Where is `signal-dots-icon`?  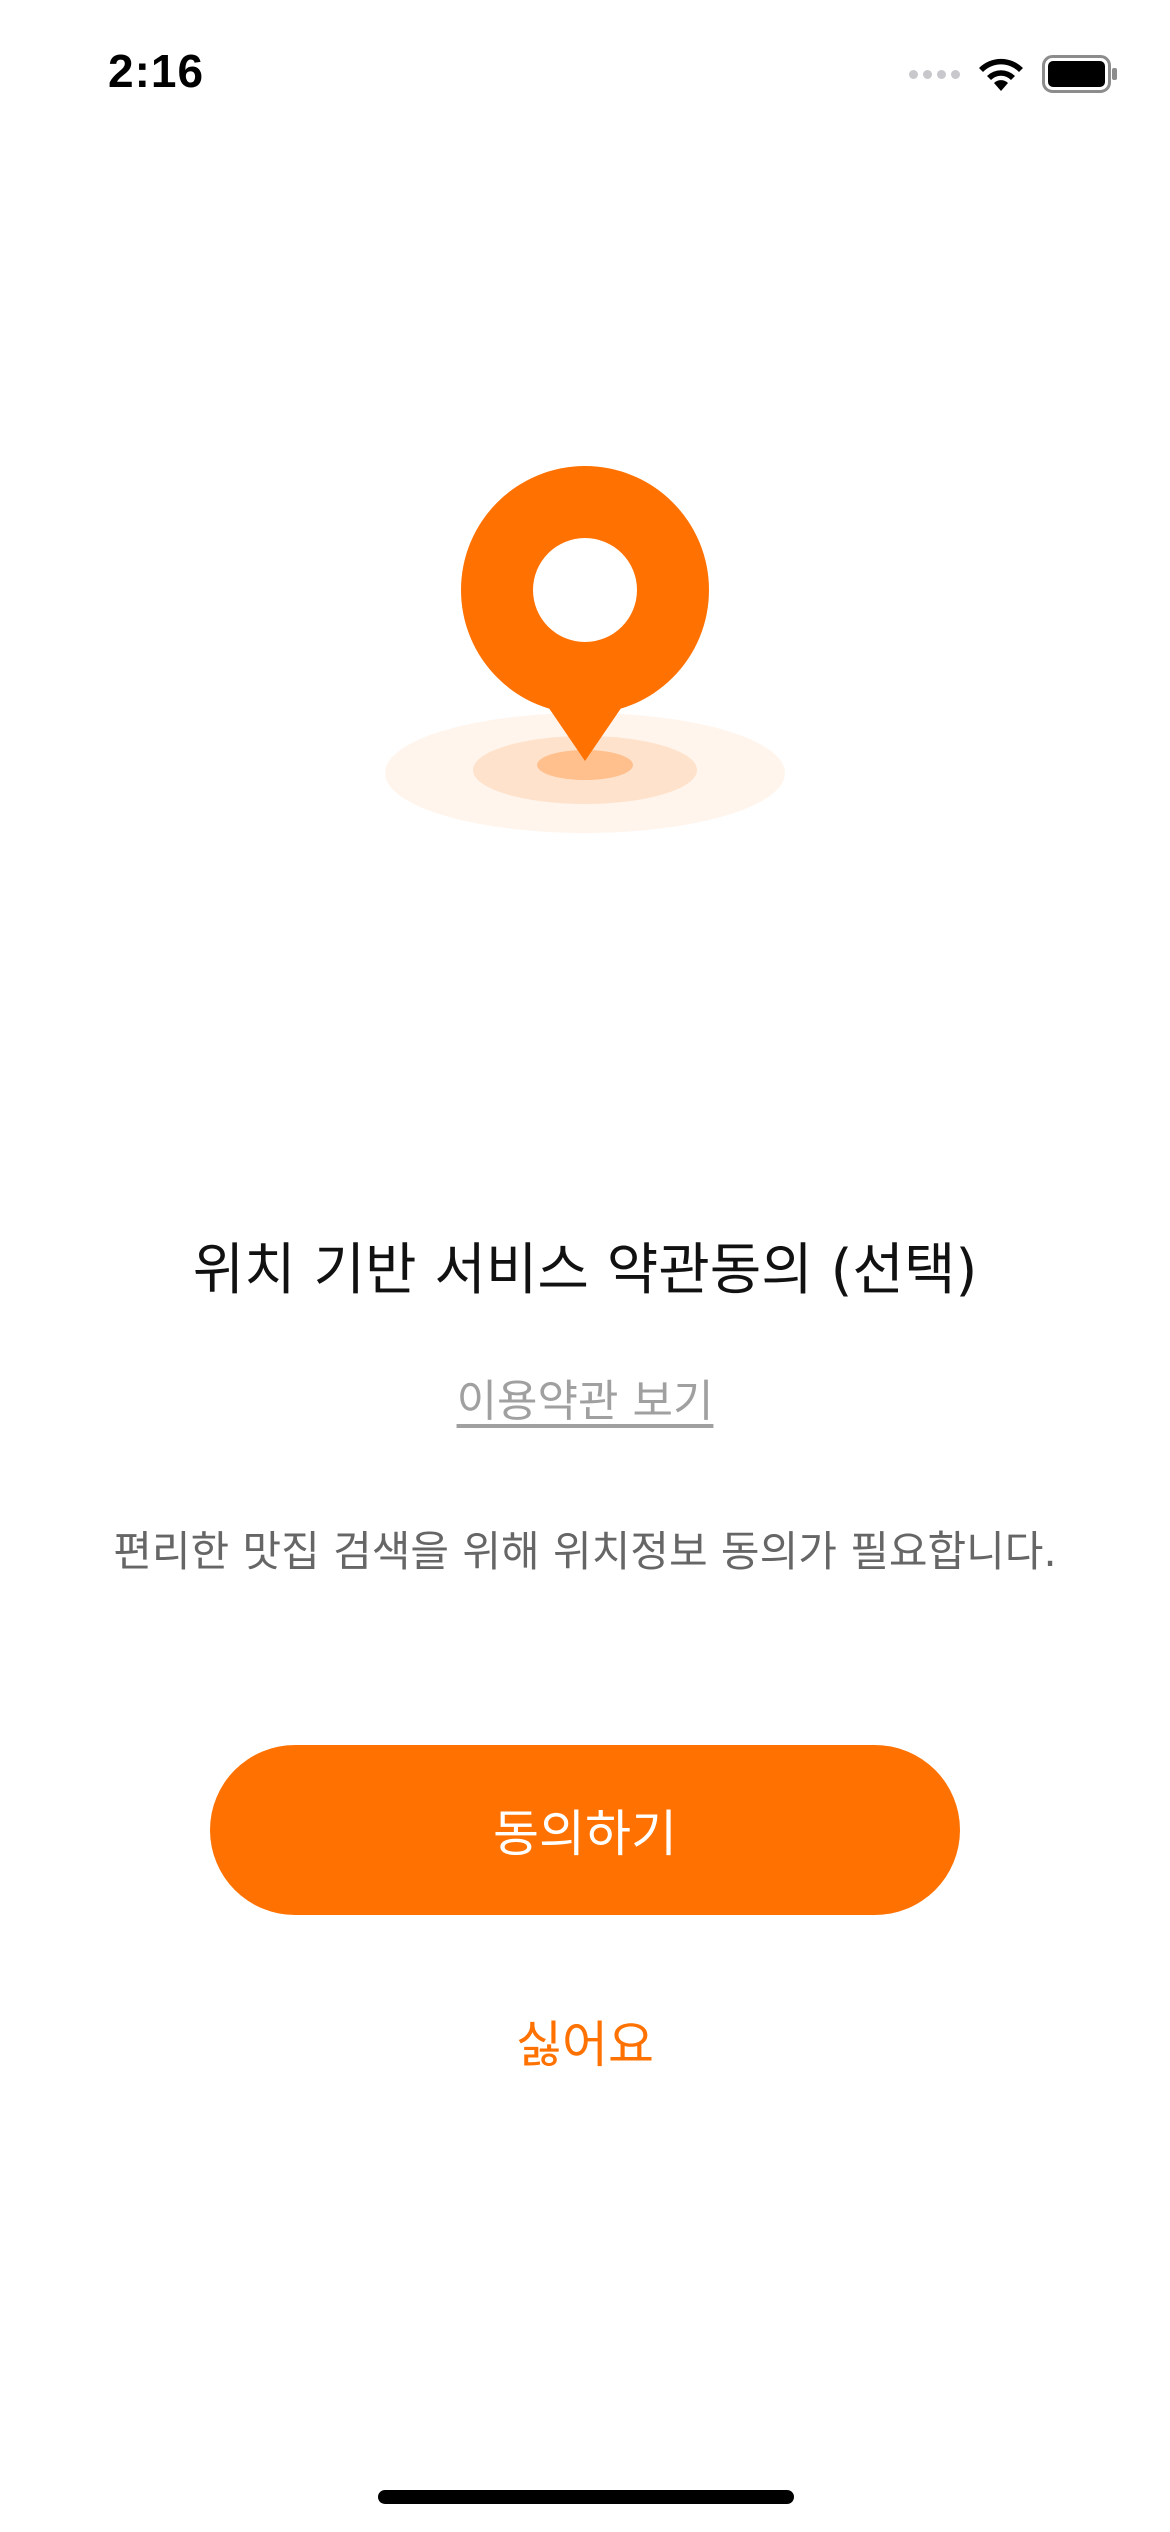 signal-dots-icon is located at coordinates (934, 74).